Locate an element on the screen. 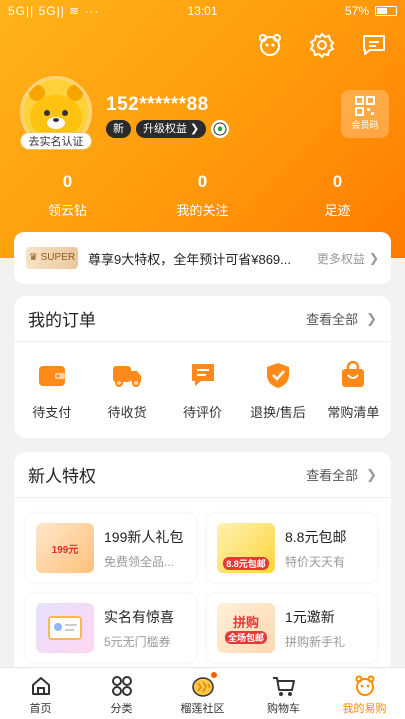 The height and width of the screenshot is (719, 405). cart-icon is located at coordinates (283, 686).